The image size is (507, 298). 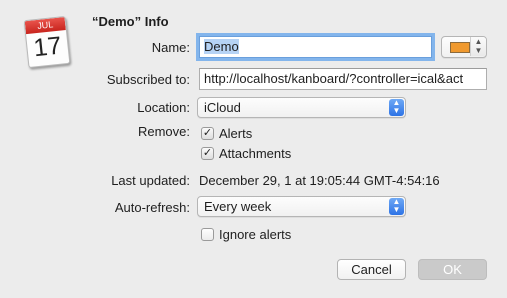 What do you see at coordinates (460, 47) in the screenshot?
I see `color-swatch` at bounding box center [460, 47].